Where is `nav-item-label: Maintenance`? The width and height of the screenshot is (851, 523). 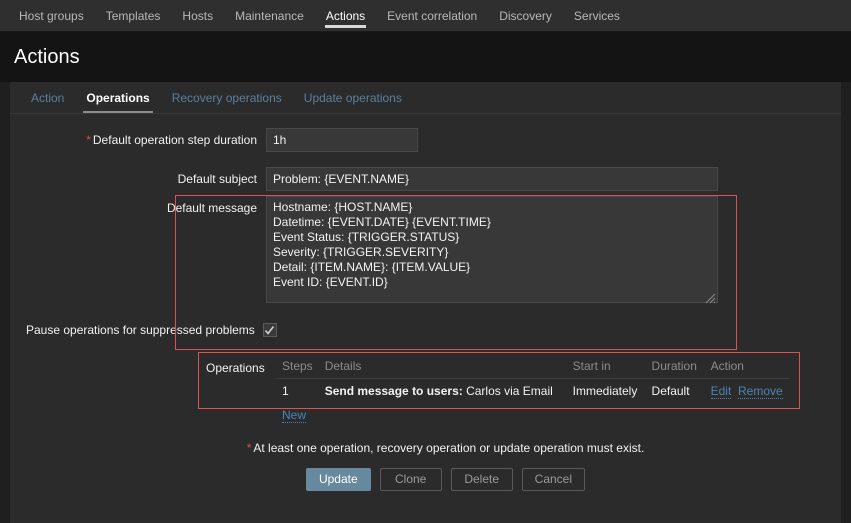
nav-item-label: Maintenance is located at coordinates (269, 15).